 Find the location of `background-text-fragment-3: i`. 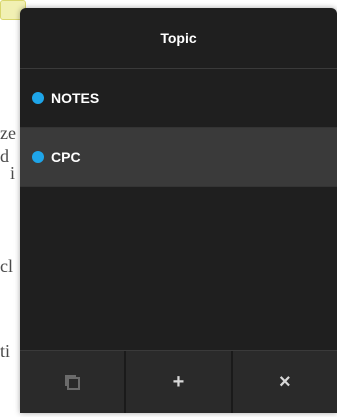

background-text-fragment-3: i is located at coordinates (13, 173).